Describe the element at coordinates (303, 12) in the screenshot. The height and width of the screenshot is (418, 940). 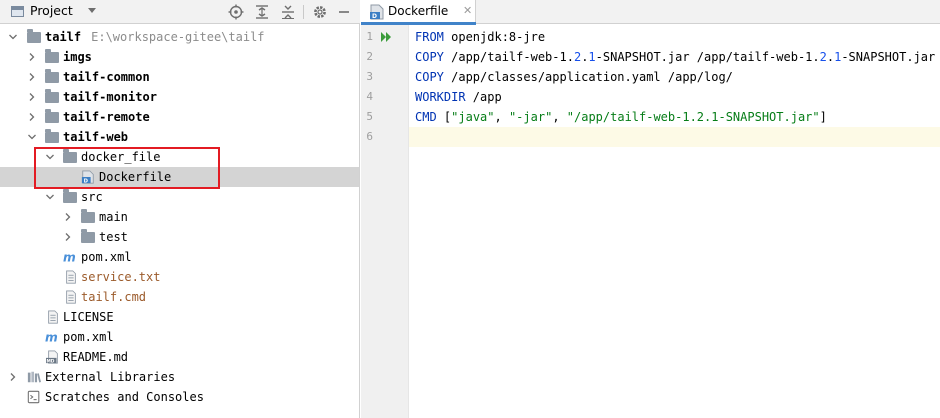
I see `header-separator` at that location.